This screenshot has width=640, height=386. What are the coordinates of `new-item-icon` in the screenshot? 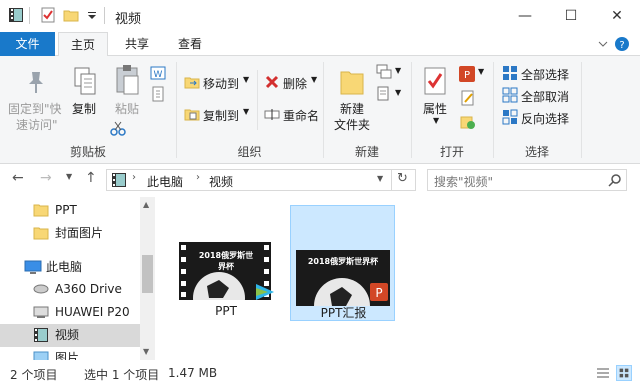 It's located at (385, 72).